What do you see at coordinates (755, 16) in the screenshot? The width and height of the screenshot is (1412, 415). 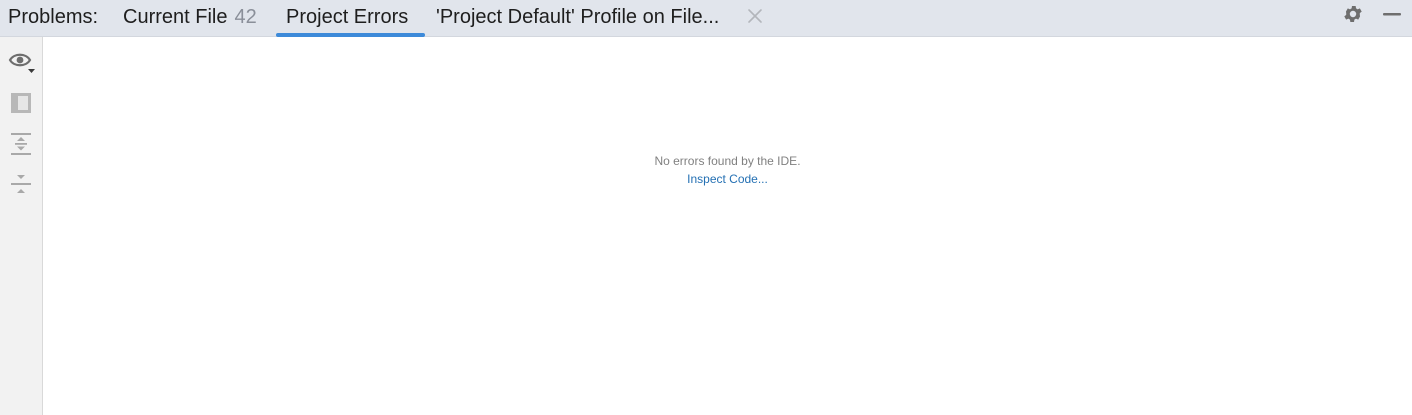 I see `close-icon` at bounding box center [755, 16].